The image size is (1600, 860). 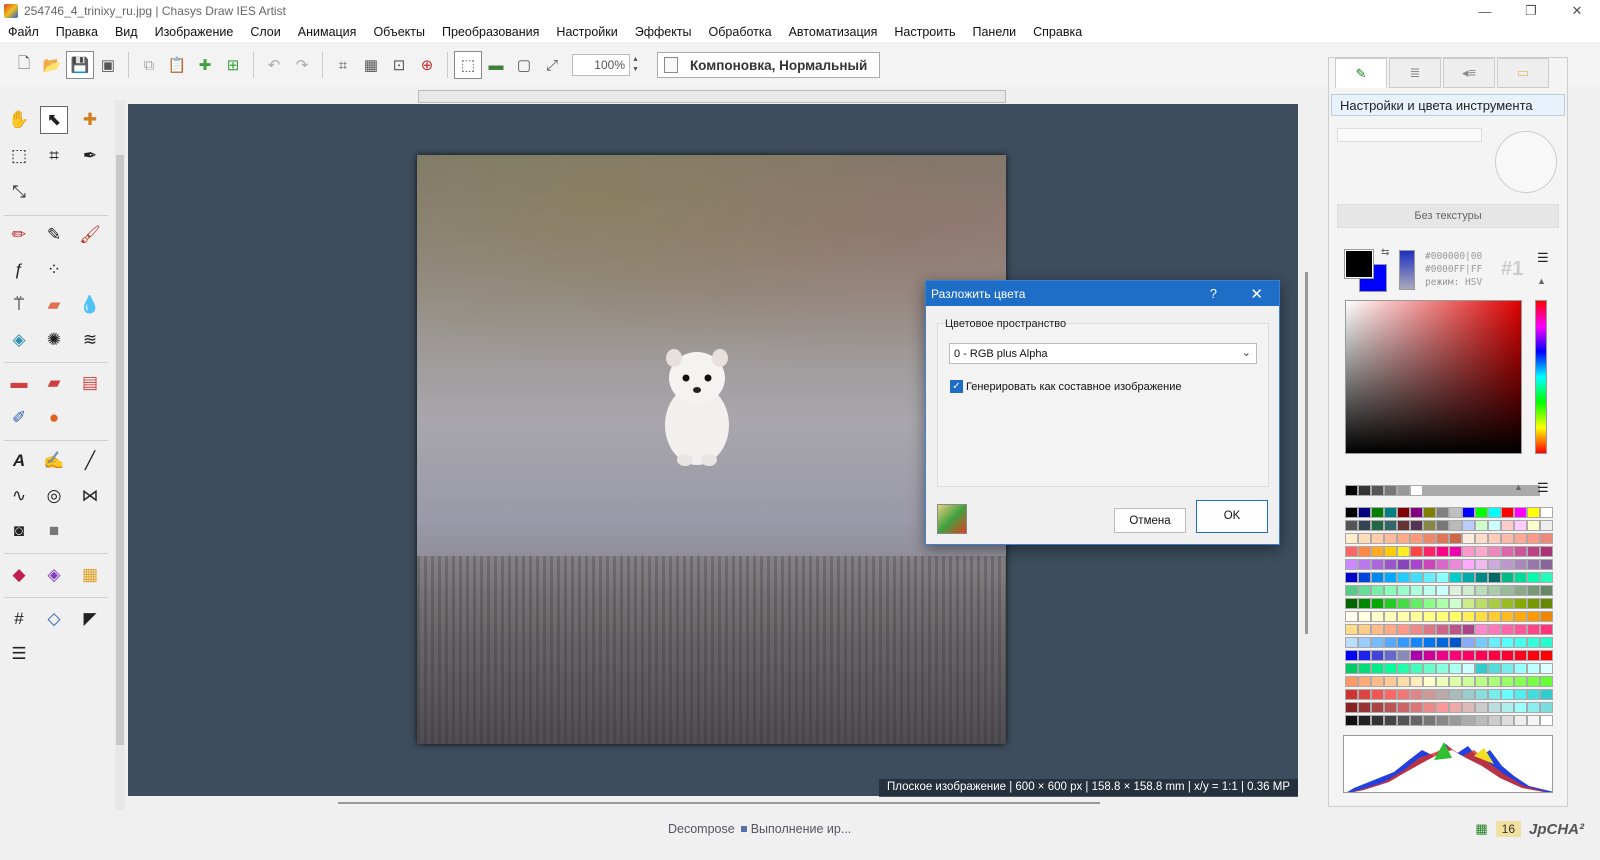 What do you see at coordinates (54, 418) in the screenshot?
I see `sphere-icon: ●` at bounding box center [54, 418].